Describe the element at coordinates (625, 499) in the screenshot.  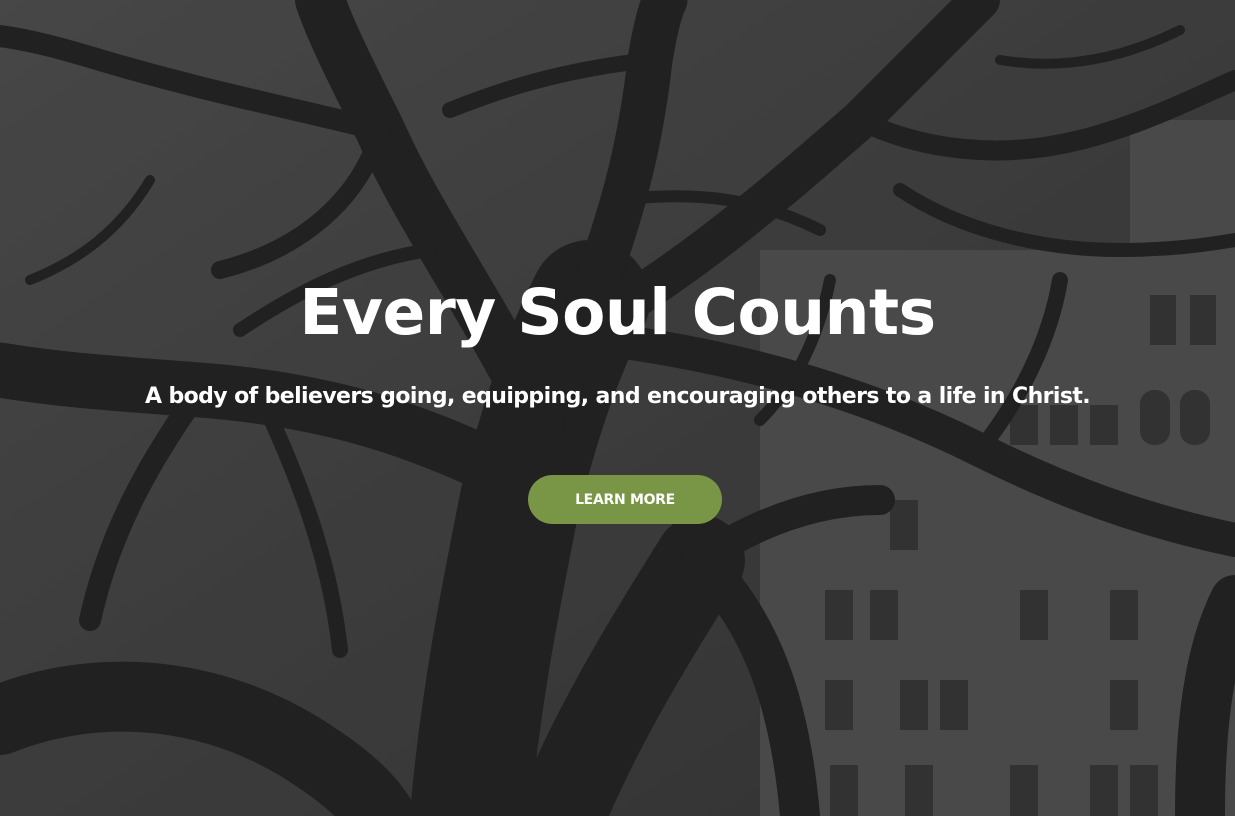
I see `learn-more-button: LEARN MORE` at that location.